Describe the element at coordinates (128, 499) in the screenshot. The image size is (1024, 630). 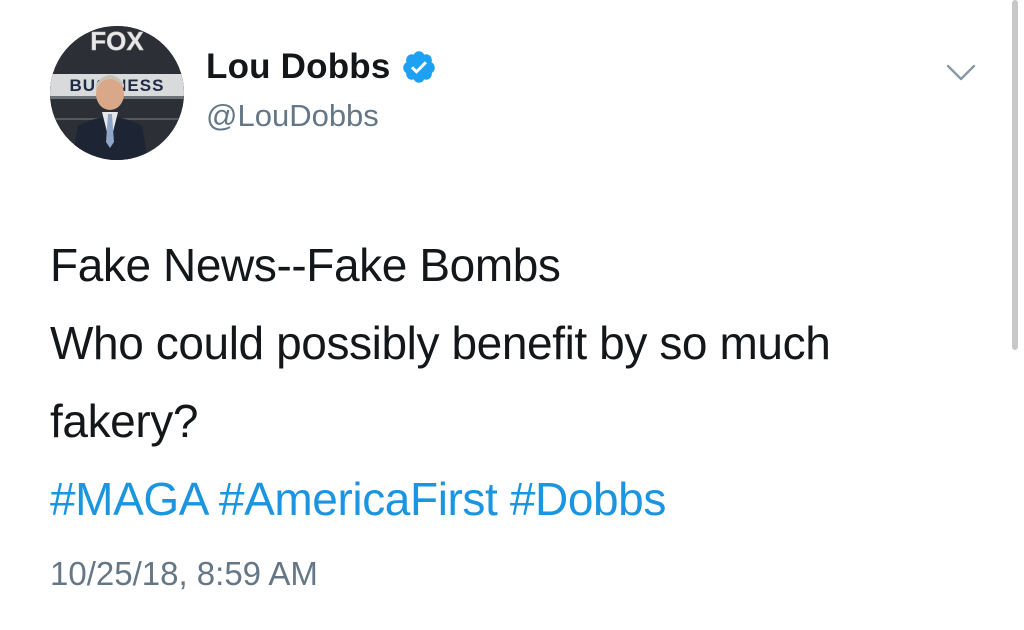
I see `hashtag-maga: #MAGA` at that location.